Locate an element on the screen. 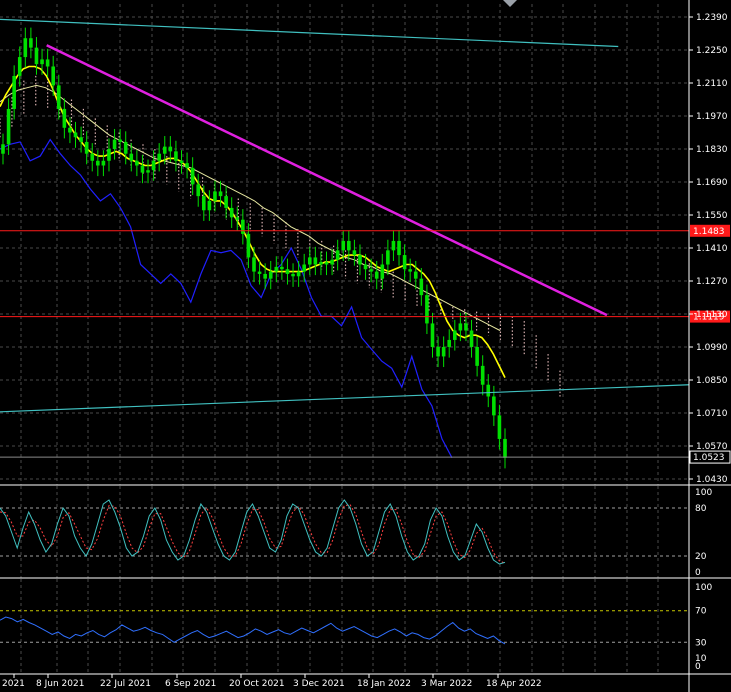 Image resolution: width=731 pixels, height=692 pixels. y-tick-label: 1.2110 is located at coordinates (712, 84).